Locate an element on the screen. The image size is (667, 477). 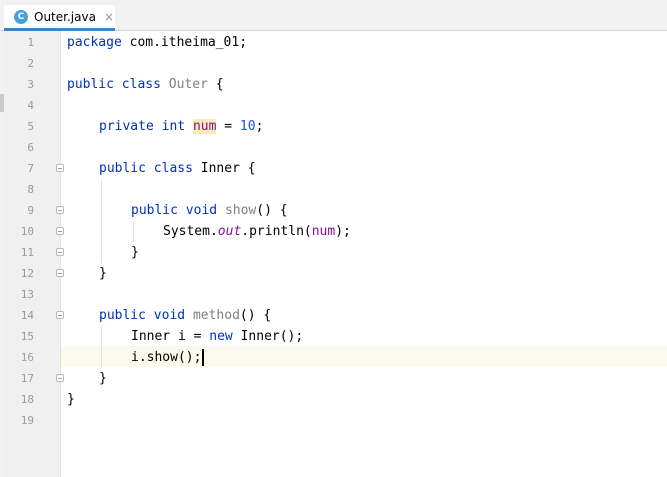
tab-outer-java: C Outer.java × is located at coordinates (59, 18).